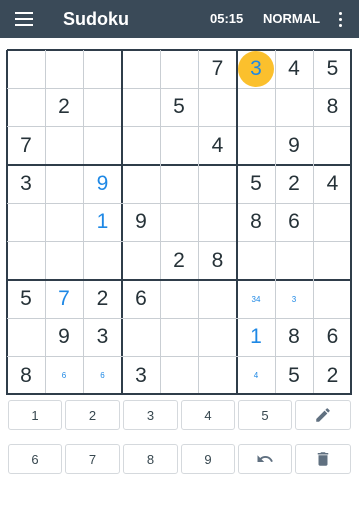 This screenshot has width=359, height=512. I want to click on cell-r5c1, so click(26, 222).